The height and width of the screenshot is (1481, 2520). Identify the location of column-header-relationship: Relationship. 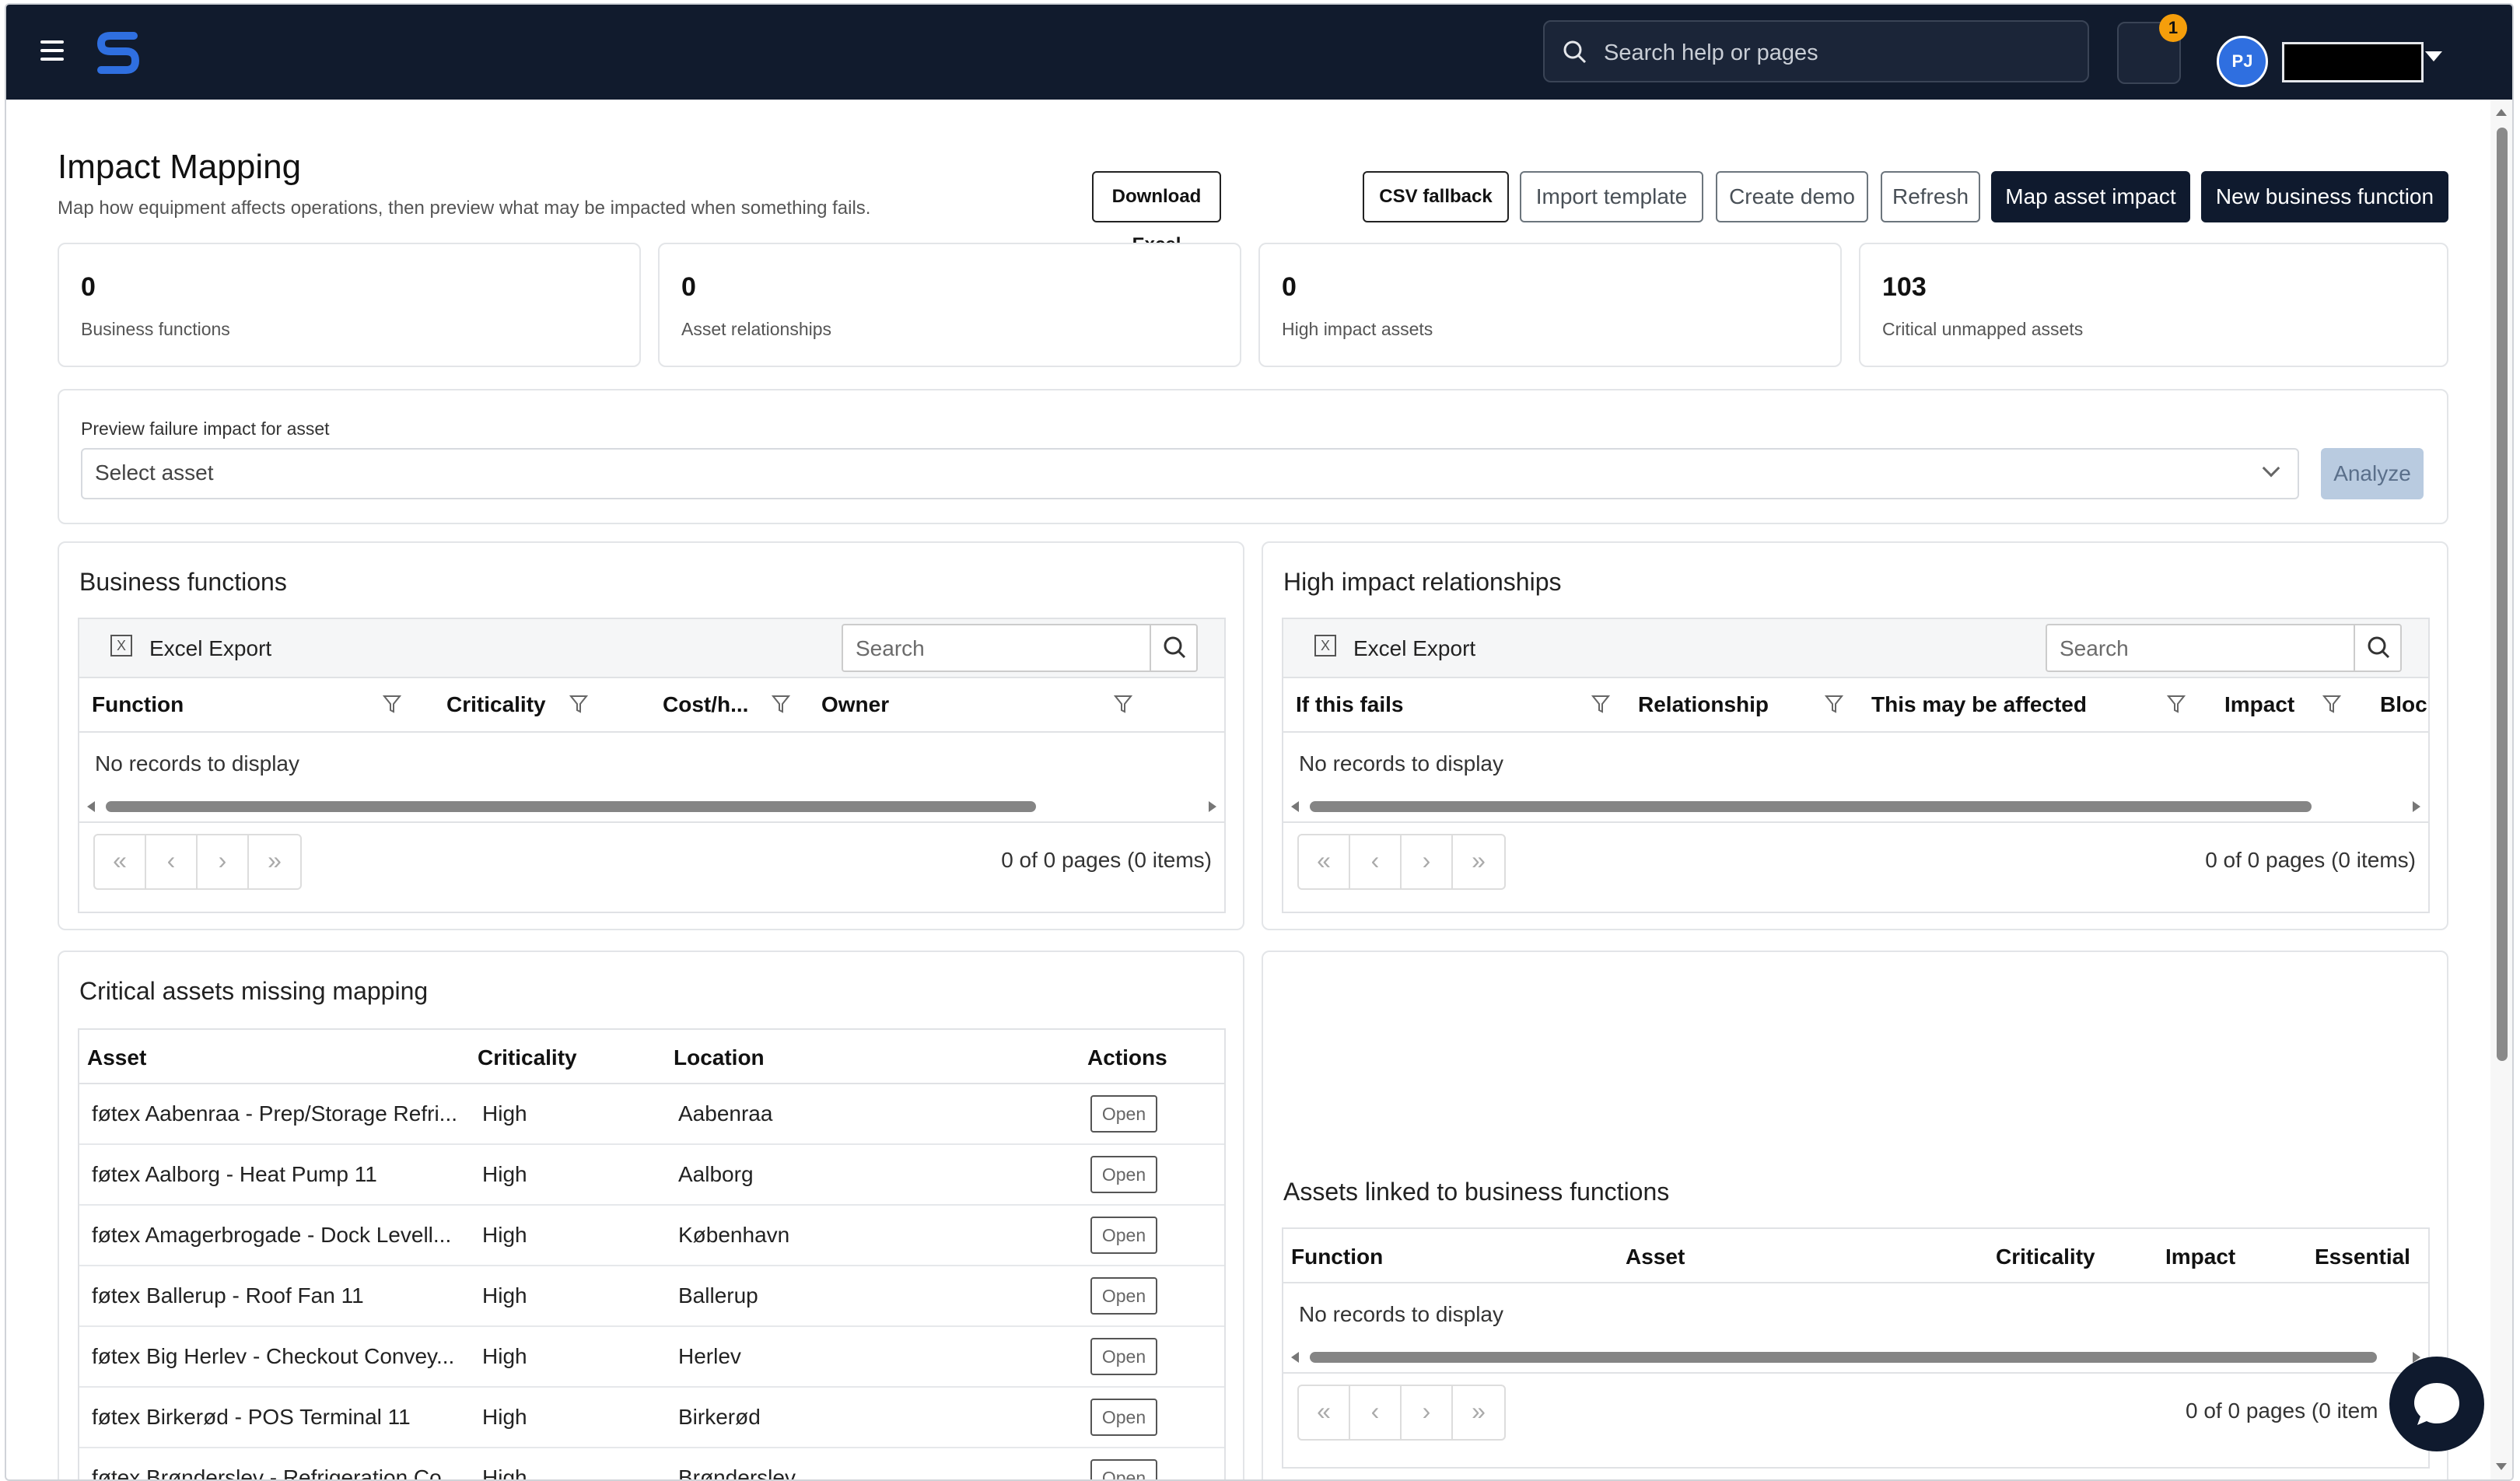
(1703, 704).